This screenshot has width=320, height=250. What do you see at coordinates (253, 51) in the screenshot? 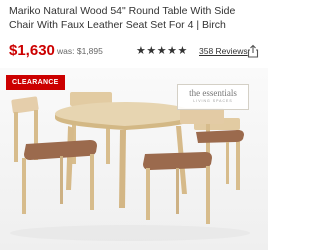
I see `share-icon` at bounding box center [253, 51].